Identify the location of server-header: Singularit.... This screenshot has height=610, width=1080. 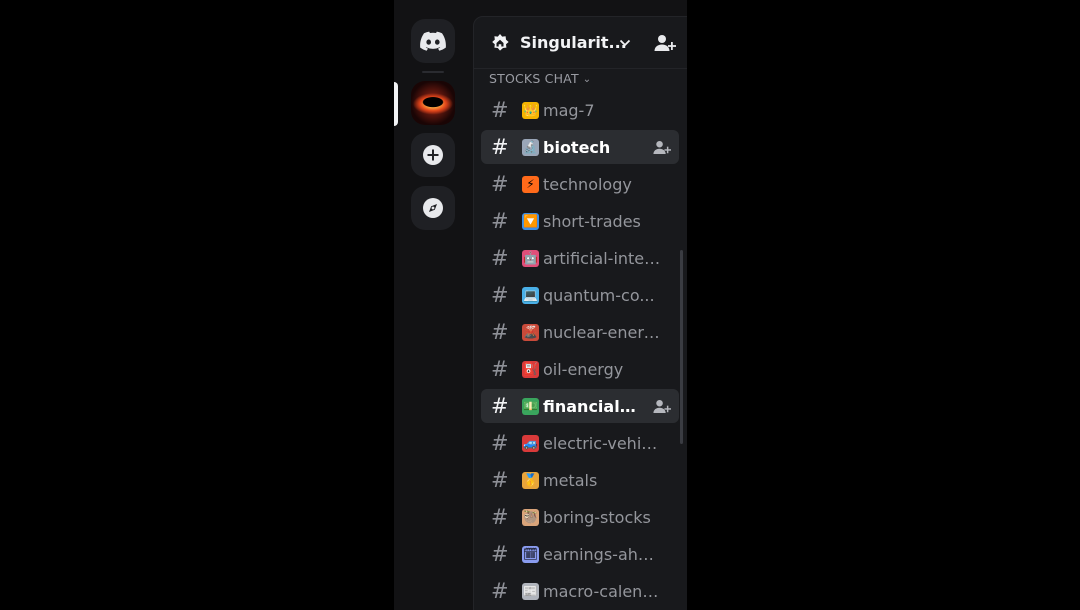
(580, 43).